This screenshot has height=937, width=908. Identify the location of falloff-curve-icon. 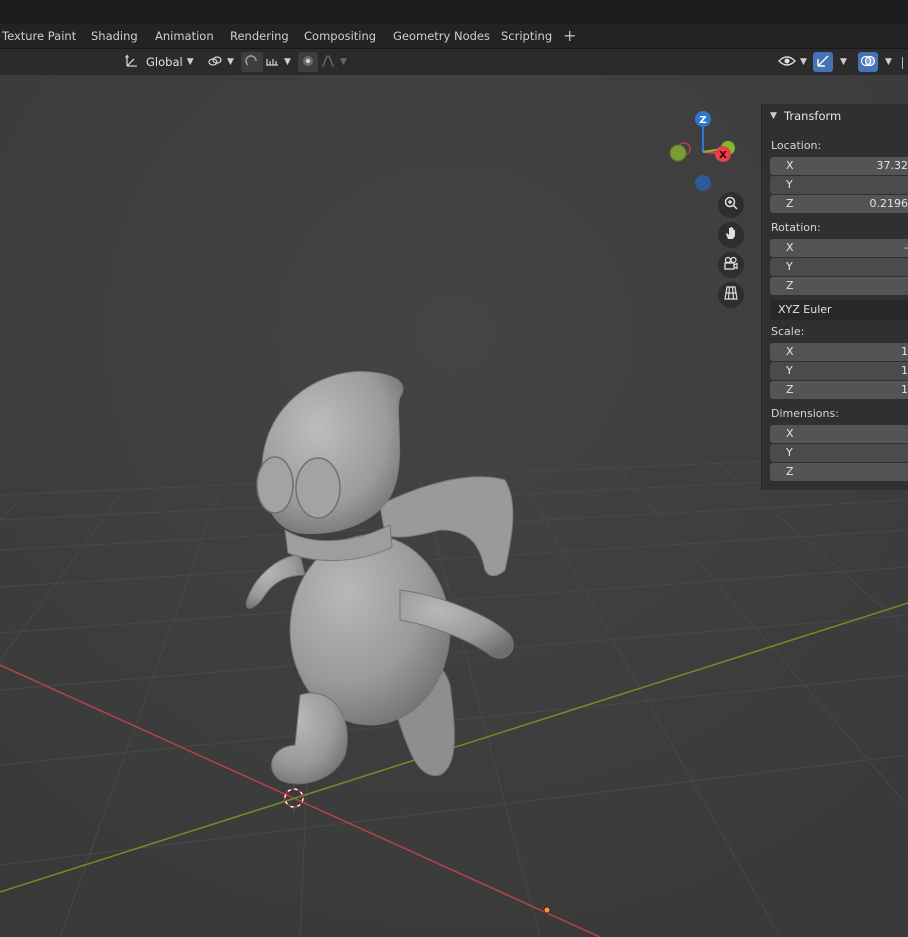
(328, 62).